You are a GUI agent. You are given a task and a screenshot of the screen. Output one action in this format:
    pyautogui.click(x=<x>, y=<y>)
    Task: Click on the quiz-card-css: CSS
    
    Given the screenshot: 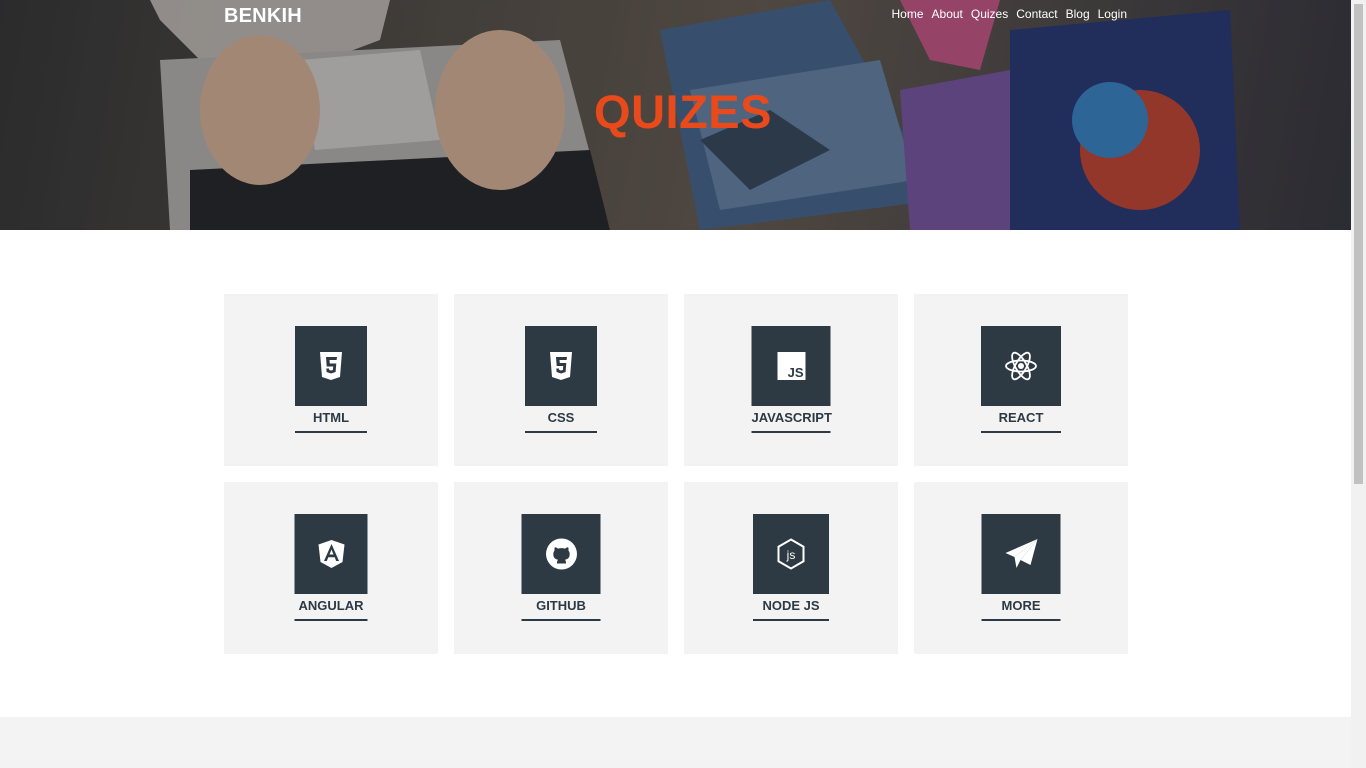 What is the action you would take?
    pyautogui.click(x=561, y=380)
    